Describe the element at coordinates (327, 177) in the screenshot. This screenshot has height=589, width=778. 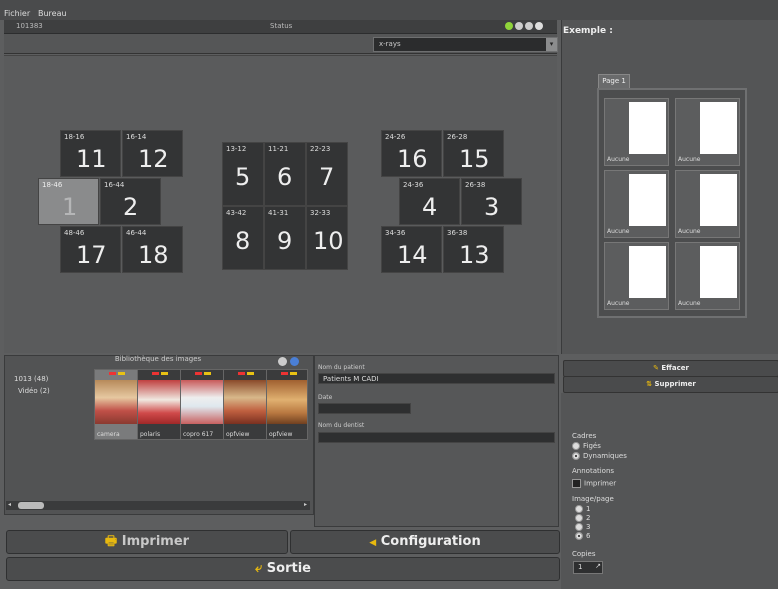
I see `tile-number: 7` at that location.